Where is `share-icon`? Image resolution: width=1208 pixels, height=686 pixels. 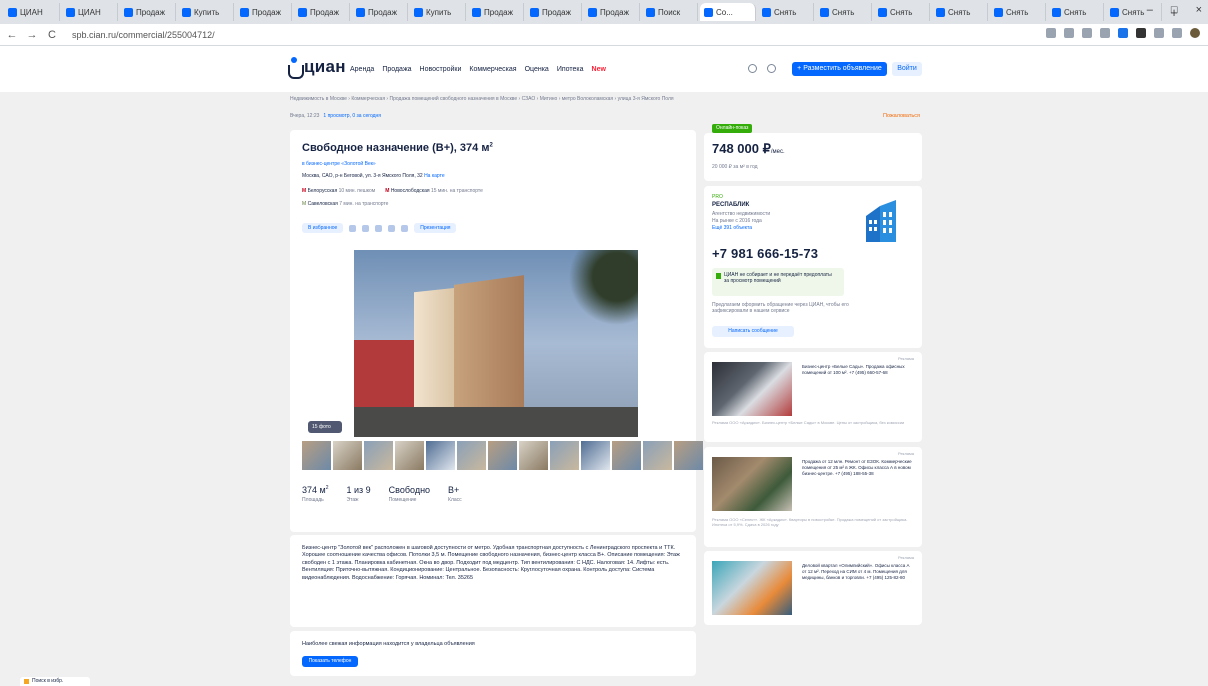
share-icon is located at coordinates (366, 228).